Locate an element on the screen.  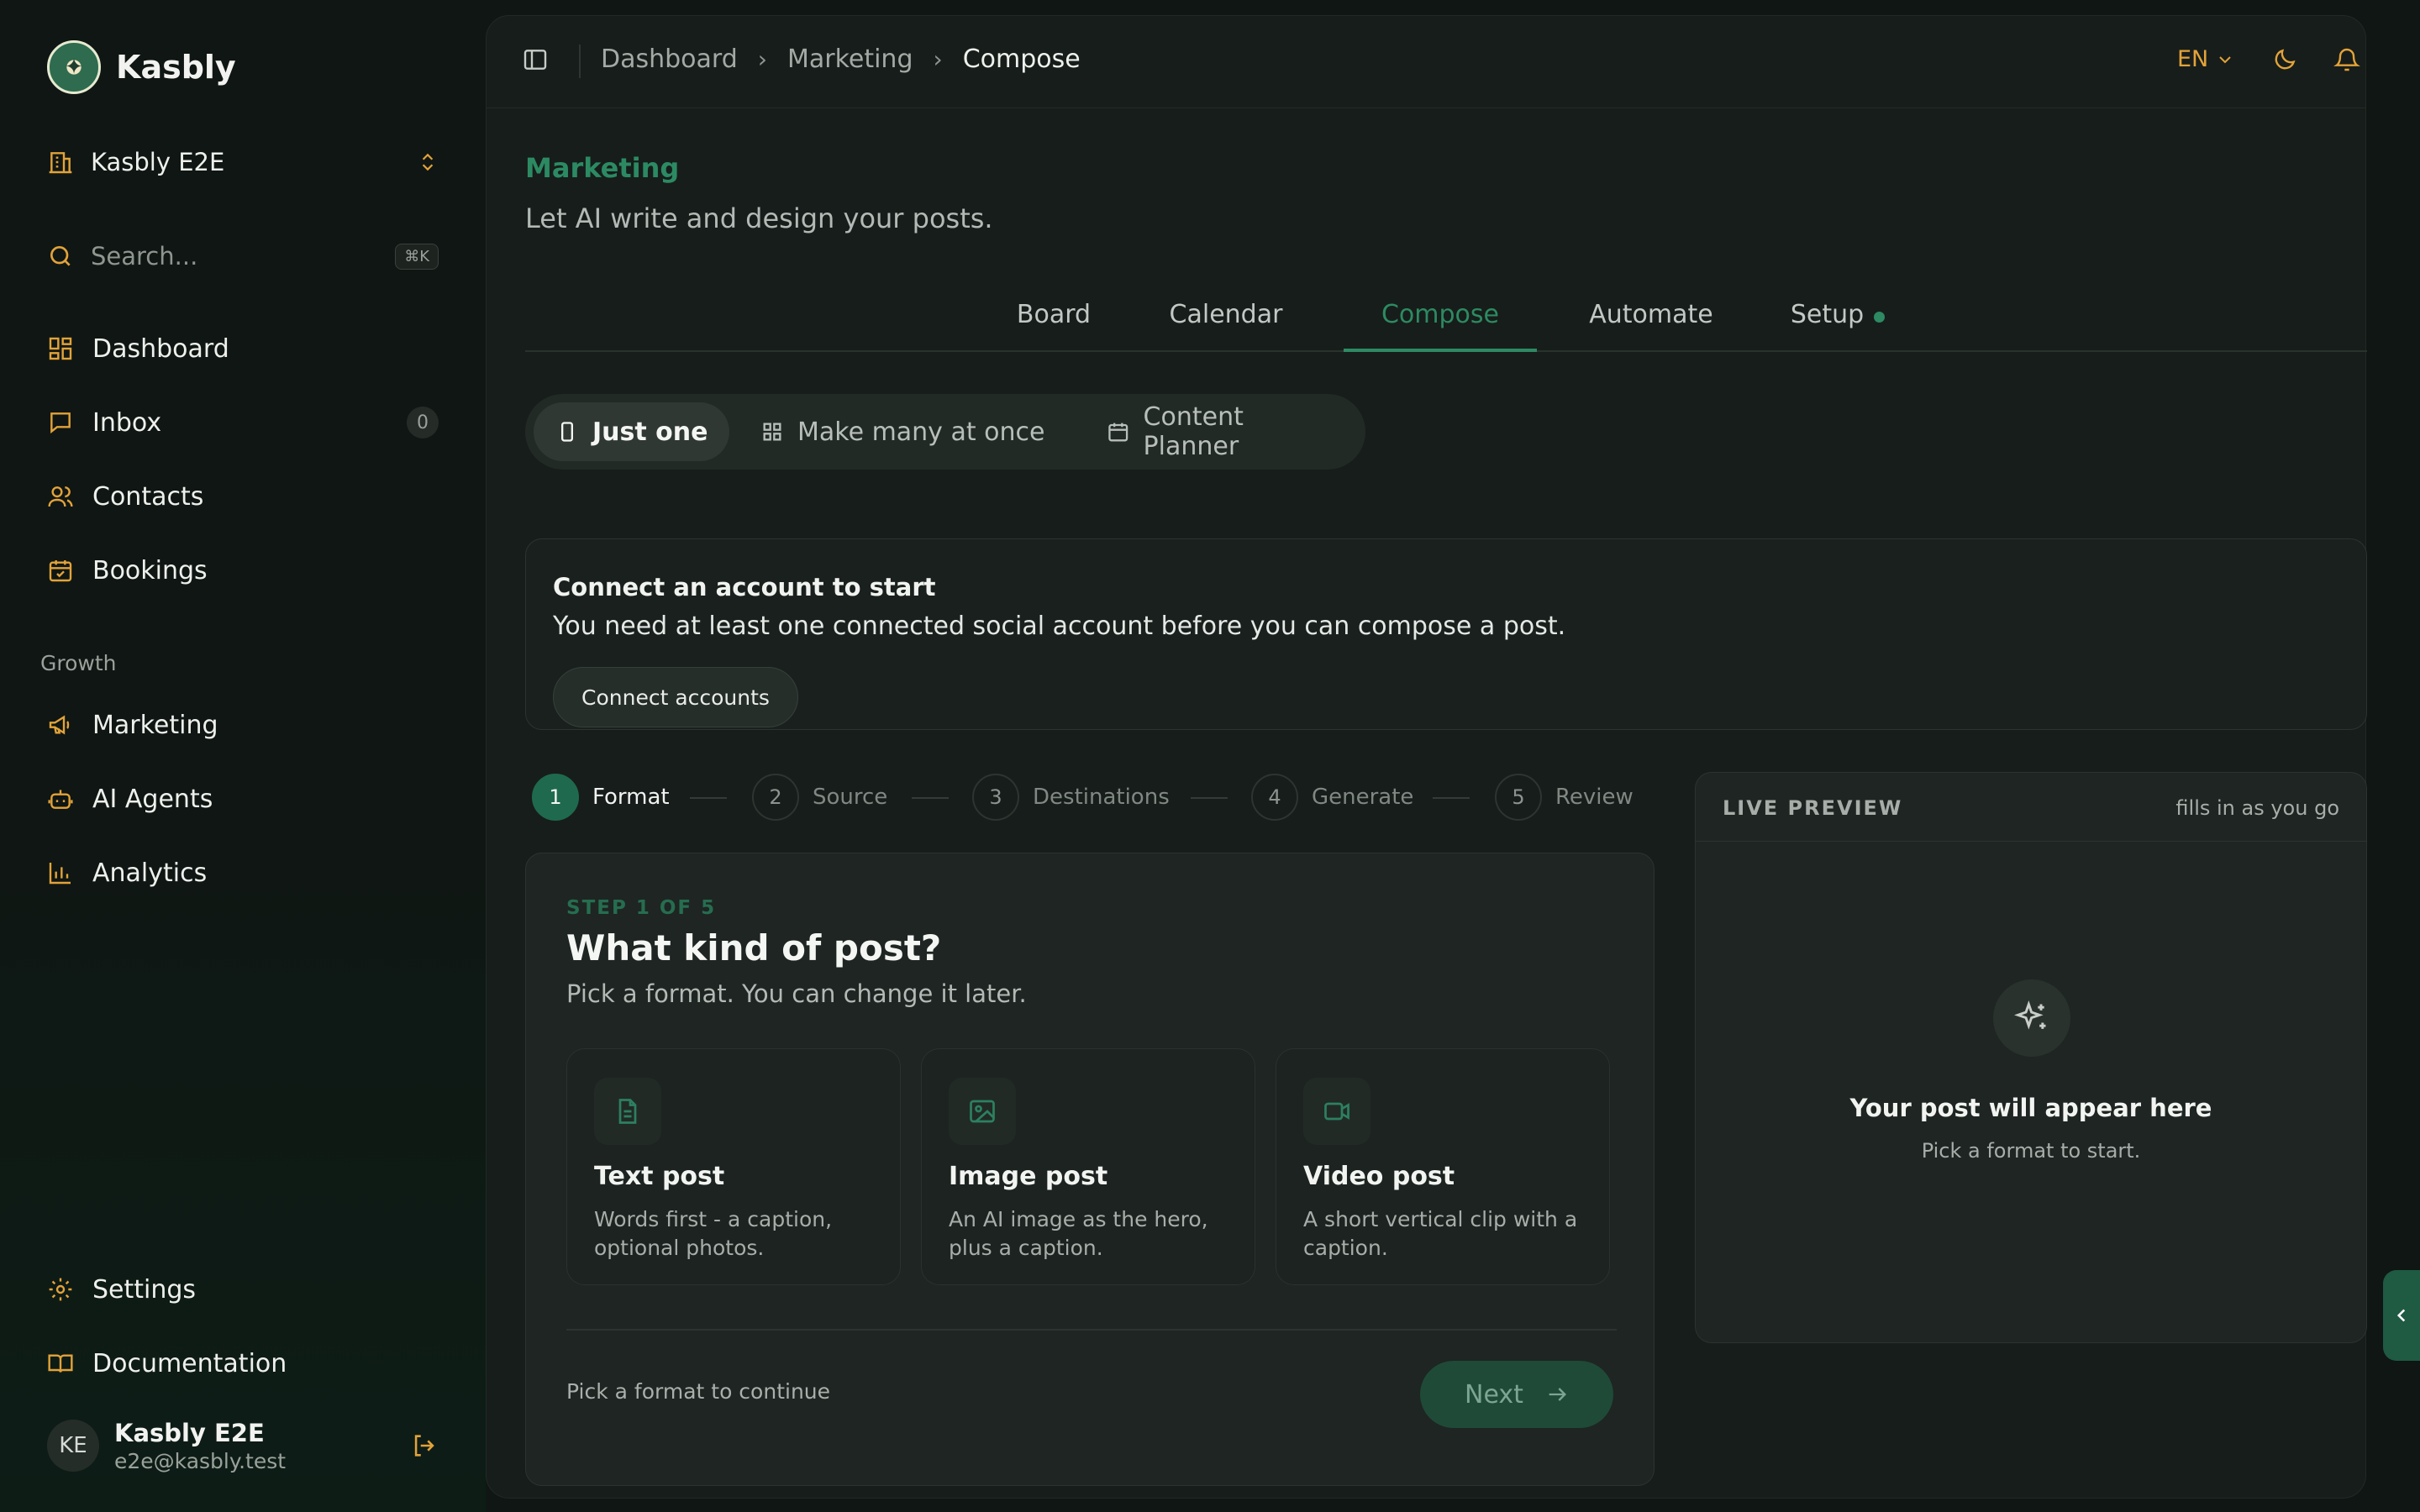
user-profile: KE Kasbly E2E e2e@kasbly.test is located at coordinates (243, 1445).